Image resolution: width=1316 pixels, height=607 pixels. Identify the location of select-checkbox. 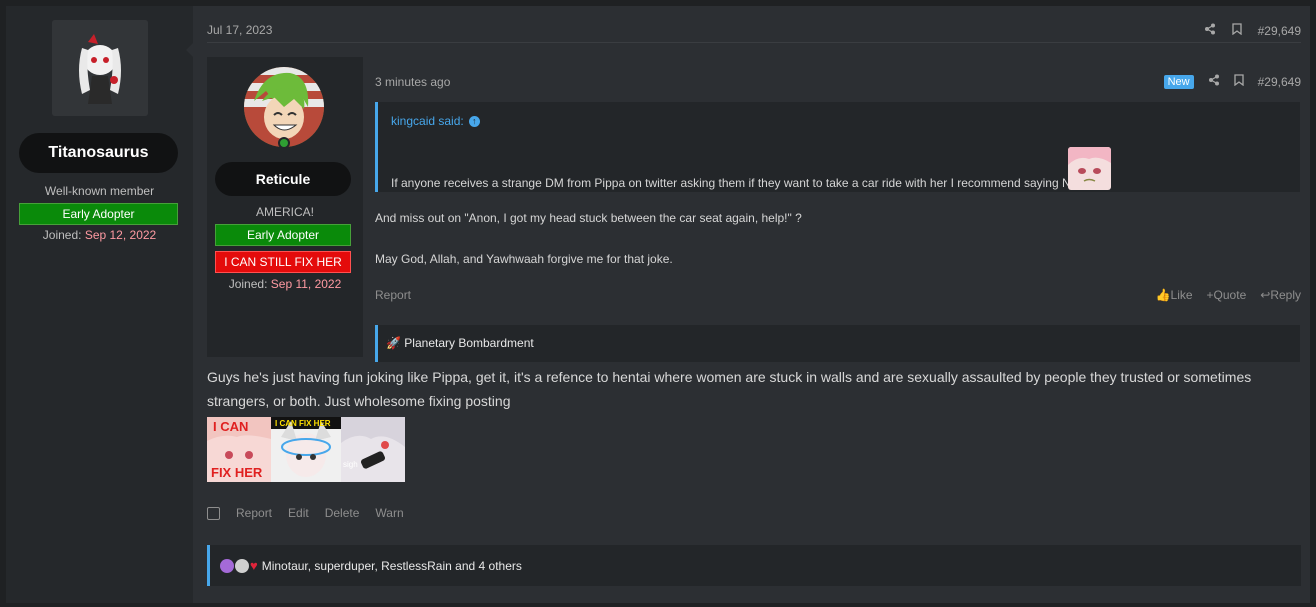
(213, 513).